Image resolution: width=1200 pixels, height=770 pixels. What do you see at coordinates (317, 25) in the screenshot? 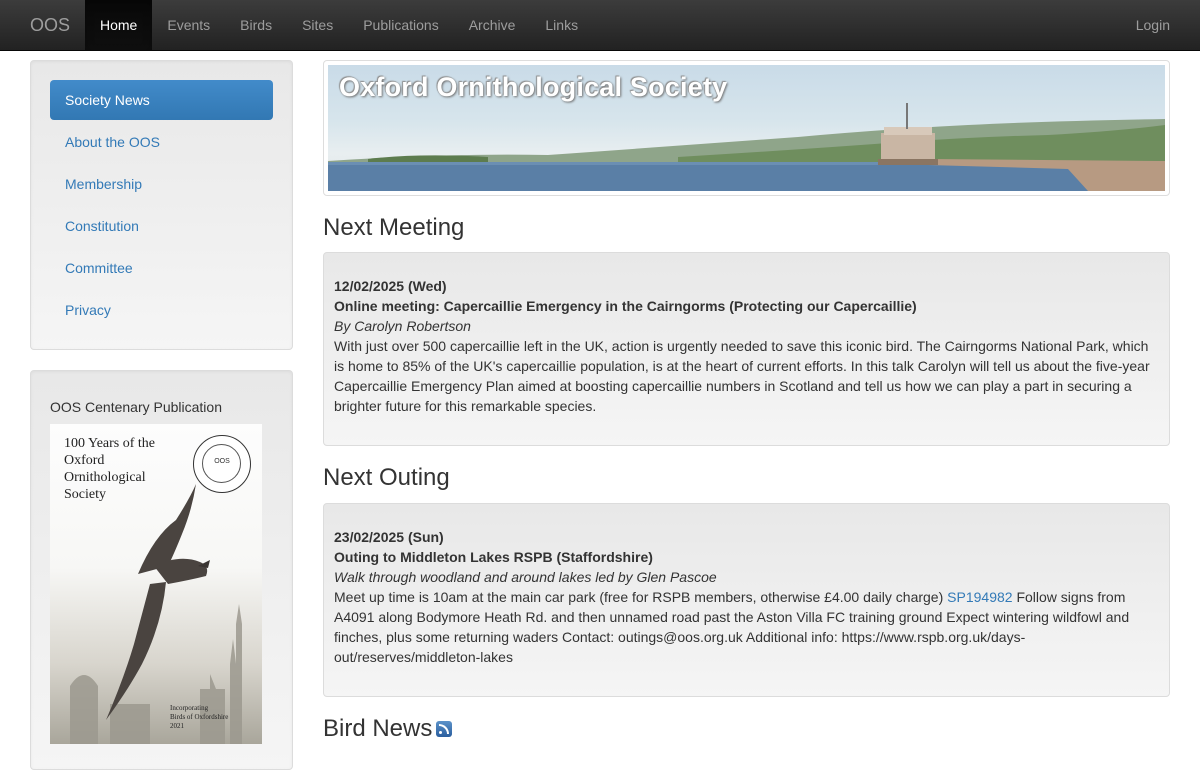
I see `nav-item-sites: Sites` at bounding box center [317, 25].